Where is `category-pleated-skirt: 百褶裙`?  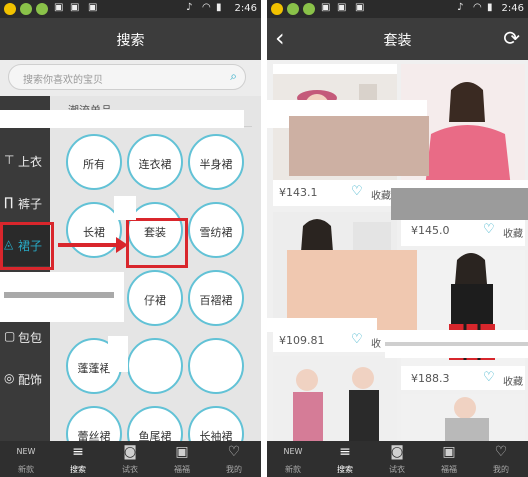
category-pleated-skirt: 百褶裙 is located at coordinates (216, 298).